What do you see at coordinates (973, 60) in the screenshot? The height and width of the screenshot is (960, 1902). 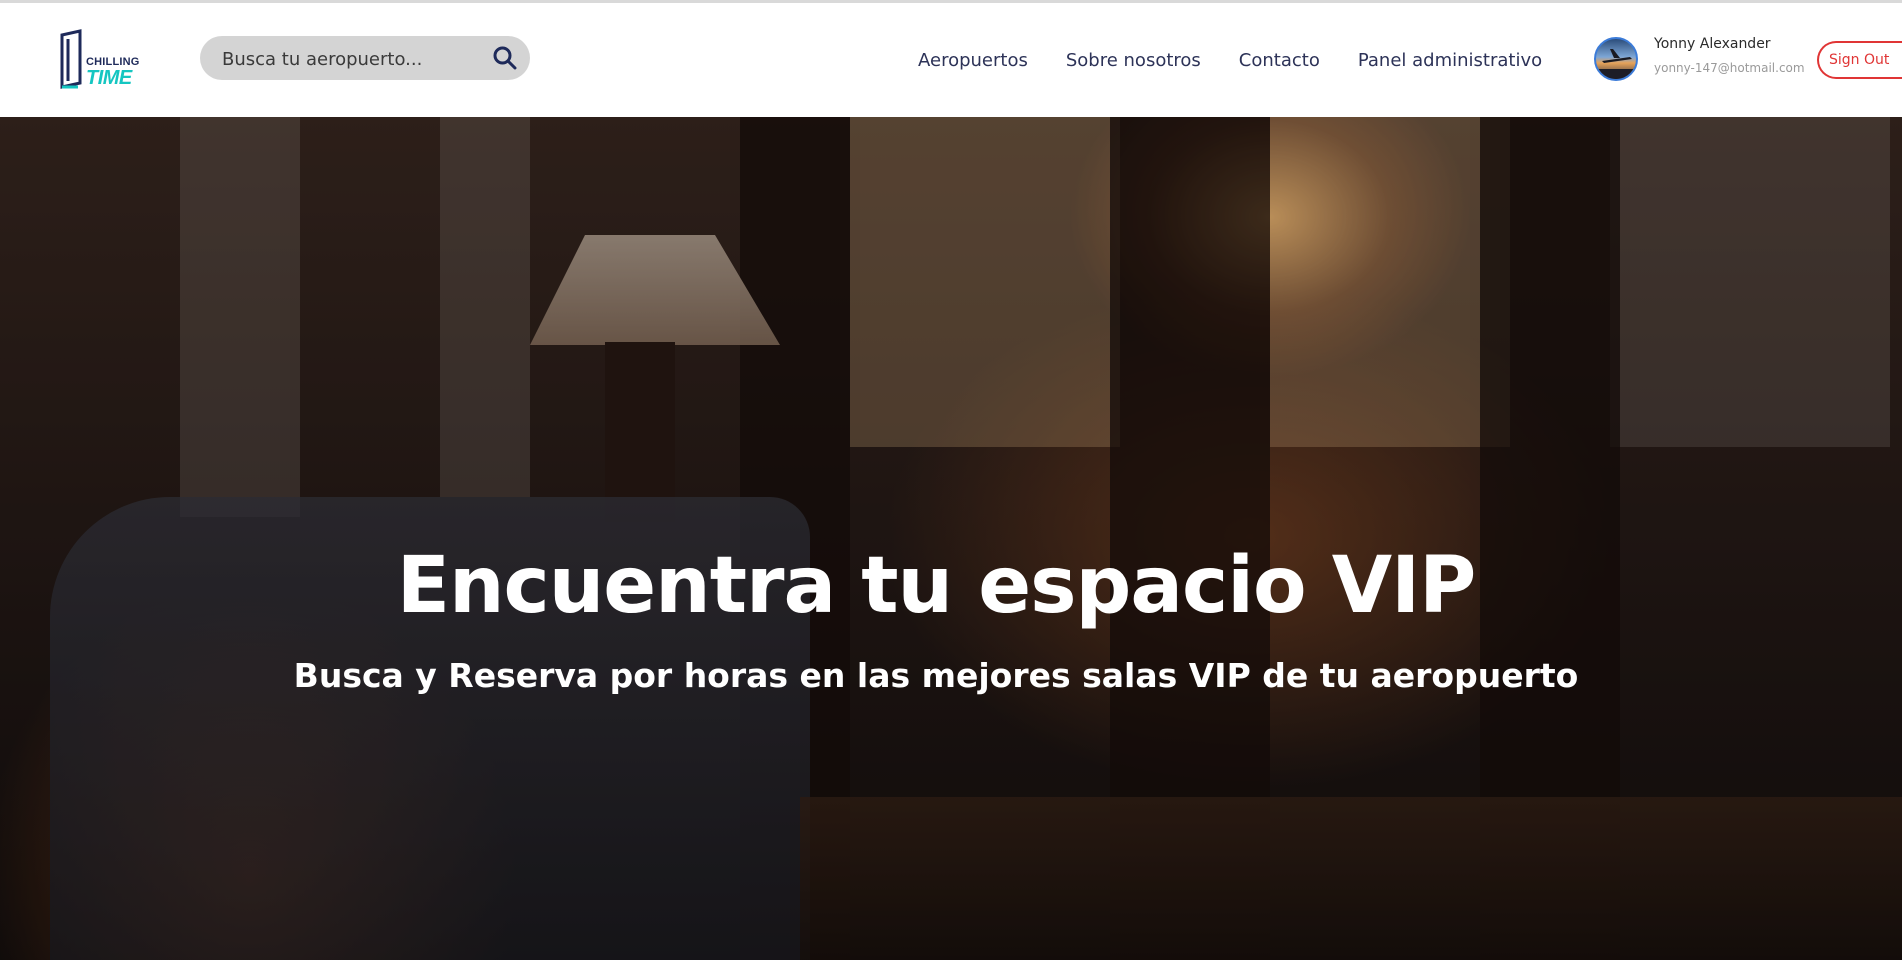 I see `nav-link-aeropuertos: Aeropuertos` at bounding box center [973, 60].